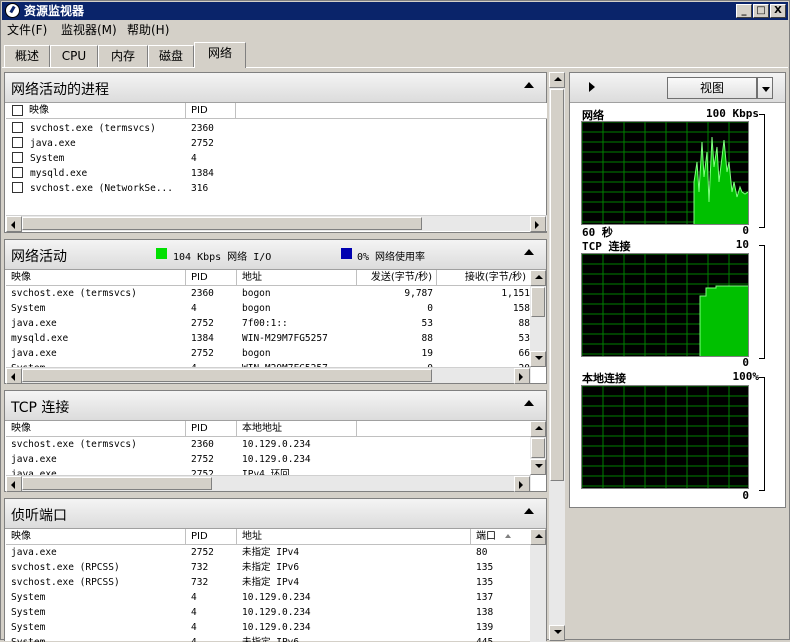  I want to click on table-row: svchost.exe (termsvcs) 2360 10.129.0.234, so click(268, 444).